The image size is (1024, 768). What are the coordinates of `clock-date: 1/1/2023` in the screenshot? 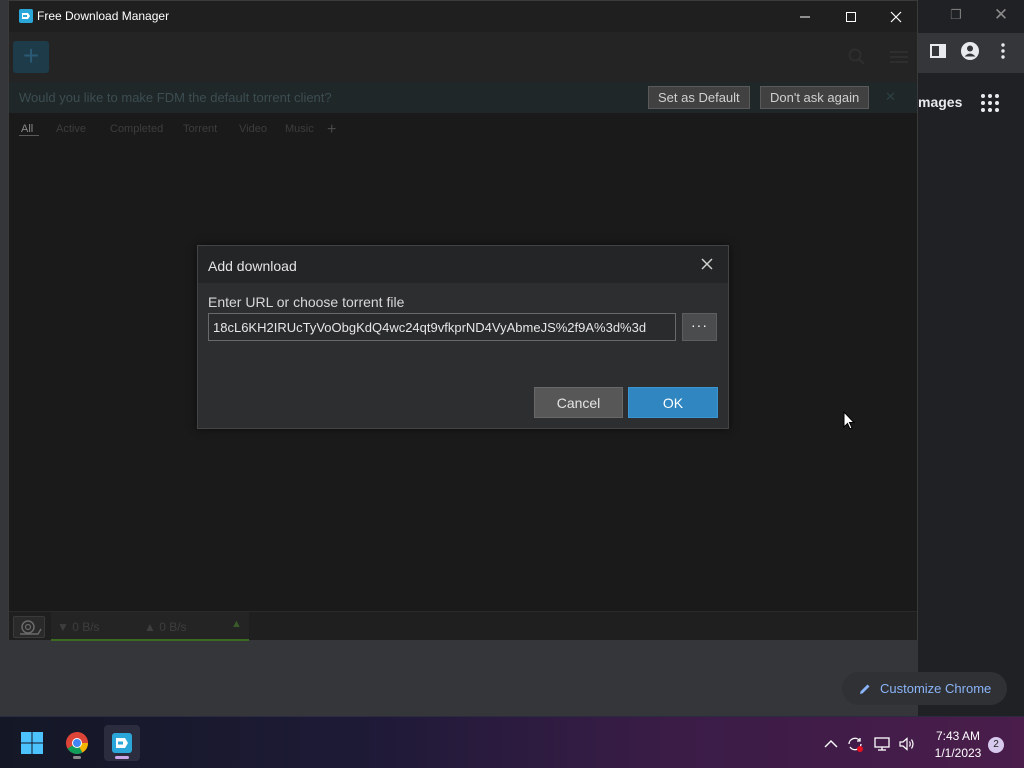 It's located at (958, 753).